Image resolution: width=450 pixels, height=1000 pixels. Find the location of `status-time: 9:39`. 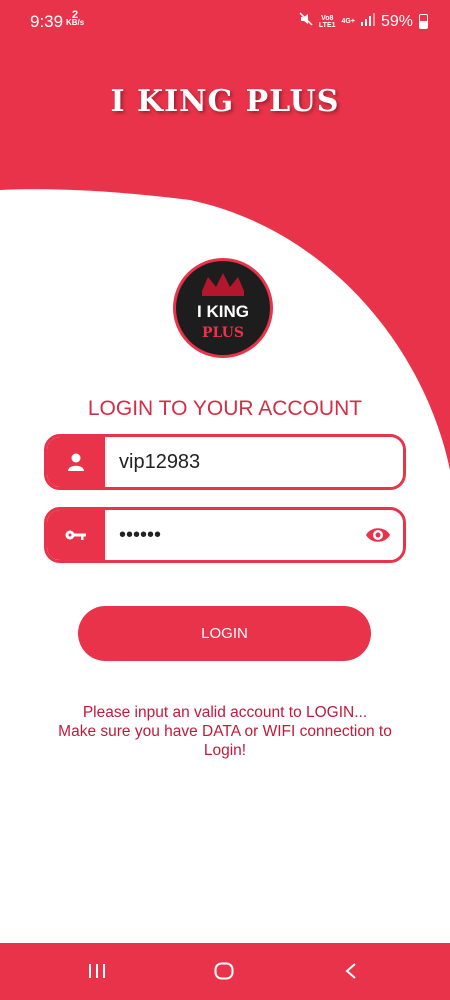

status-time: 9:39 is located at coordinates (47, 21).